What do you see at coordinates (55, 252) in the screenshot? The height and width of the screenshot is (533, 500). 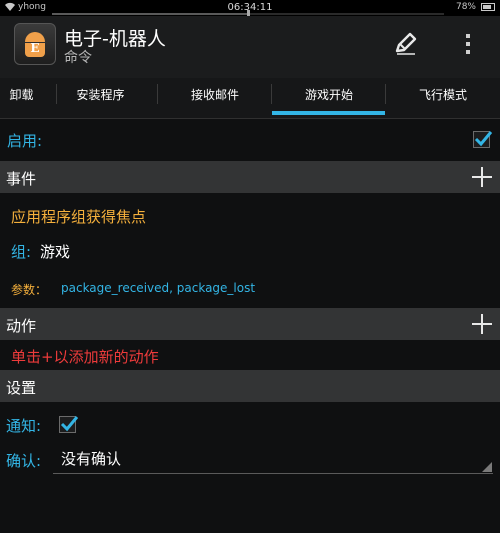 I see `group-value: 游戏` at bounding box center [55, 252].